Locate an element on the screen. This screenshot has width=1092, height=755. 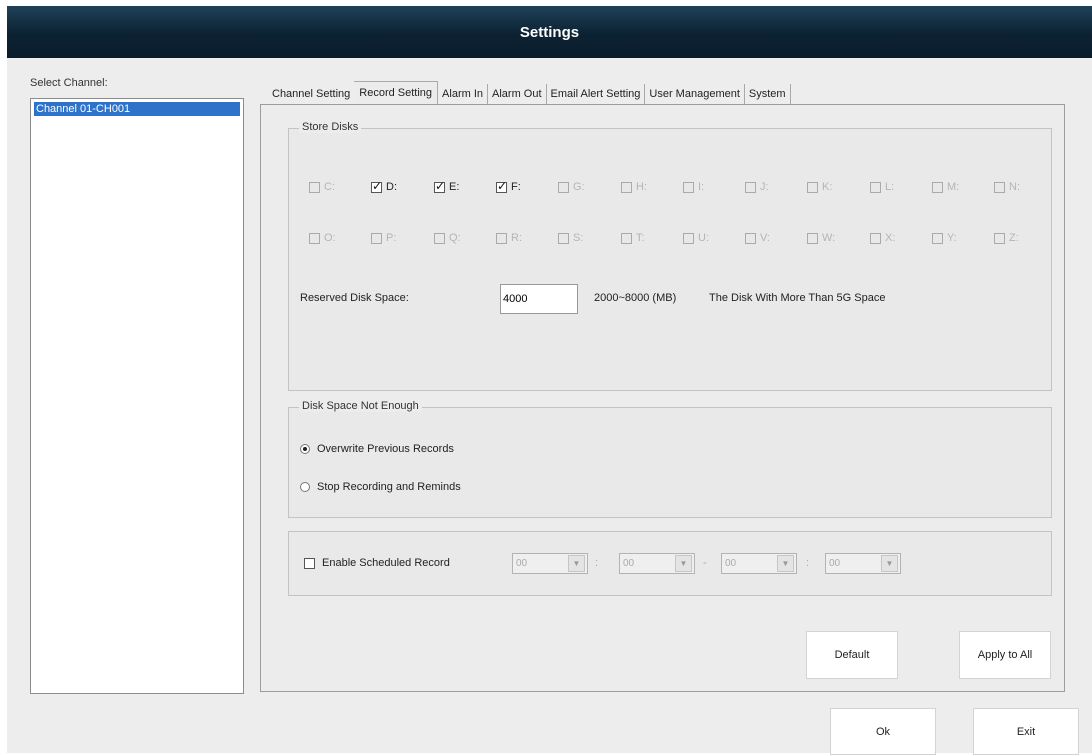
tab-system: System is located at coordinates (767, 94).